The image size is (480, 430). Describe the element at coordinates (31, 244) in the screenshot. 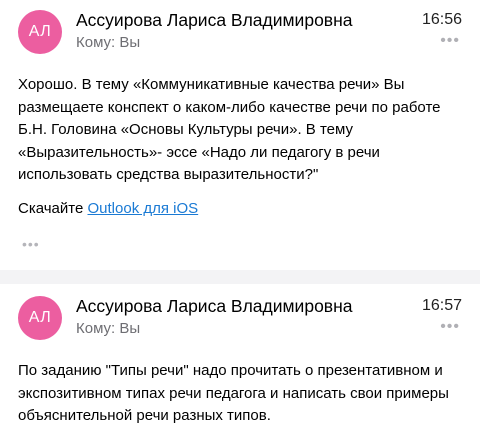

I see `show-quoted-text-icon: •••` at that location.